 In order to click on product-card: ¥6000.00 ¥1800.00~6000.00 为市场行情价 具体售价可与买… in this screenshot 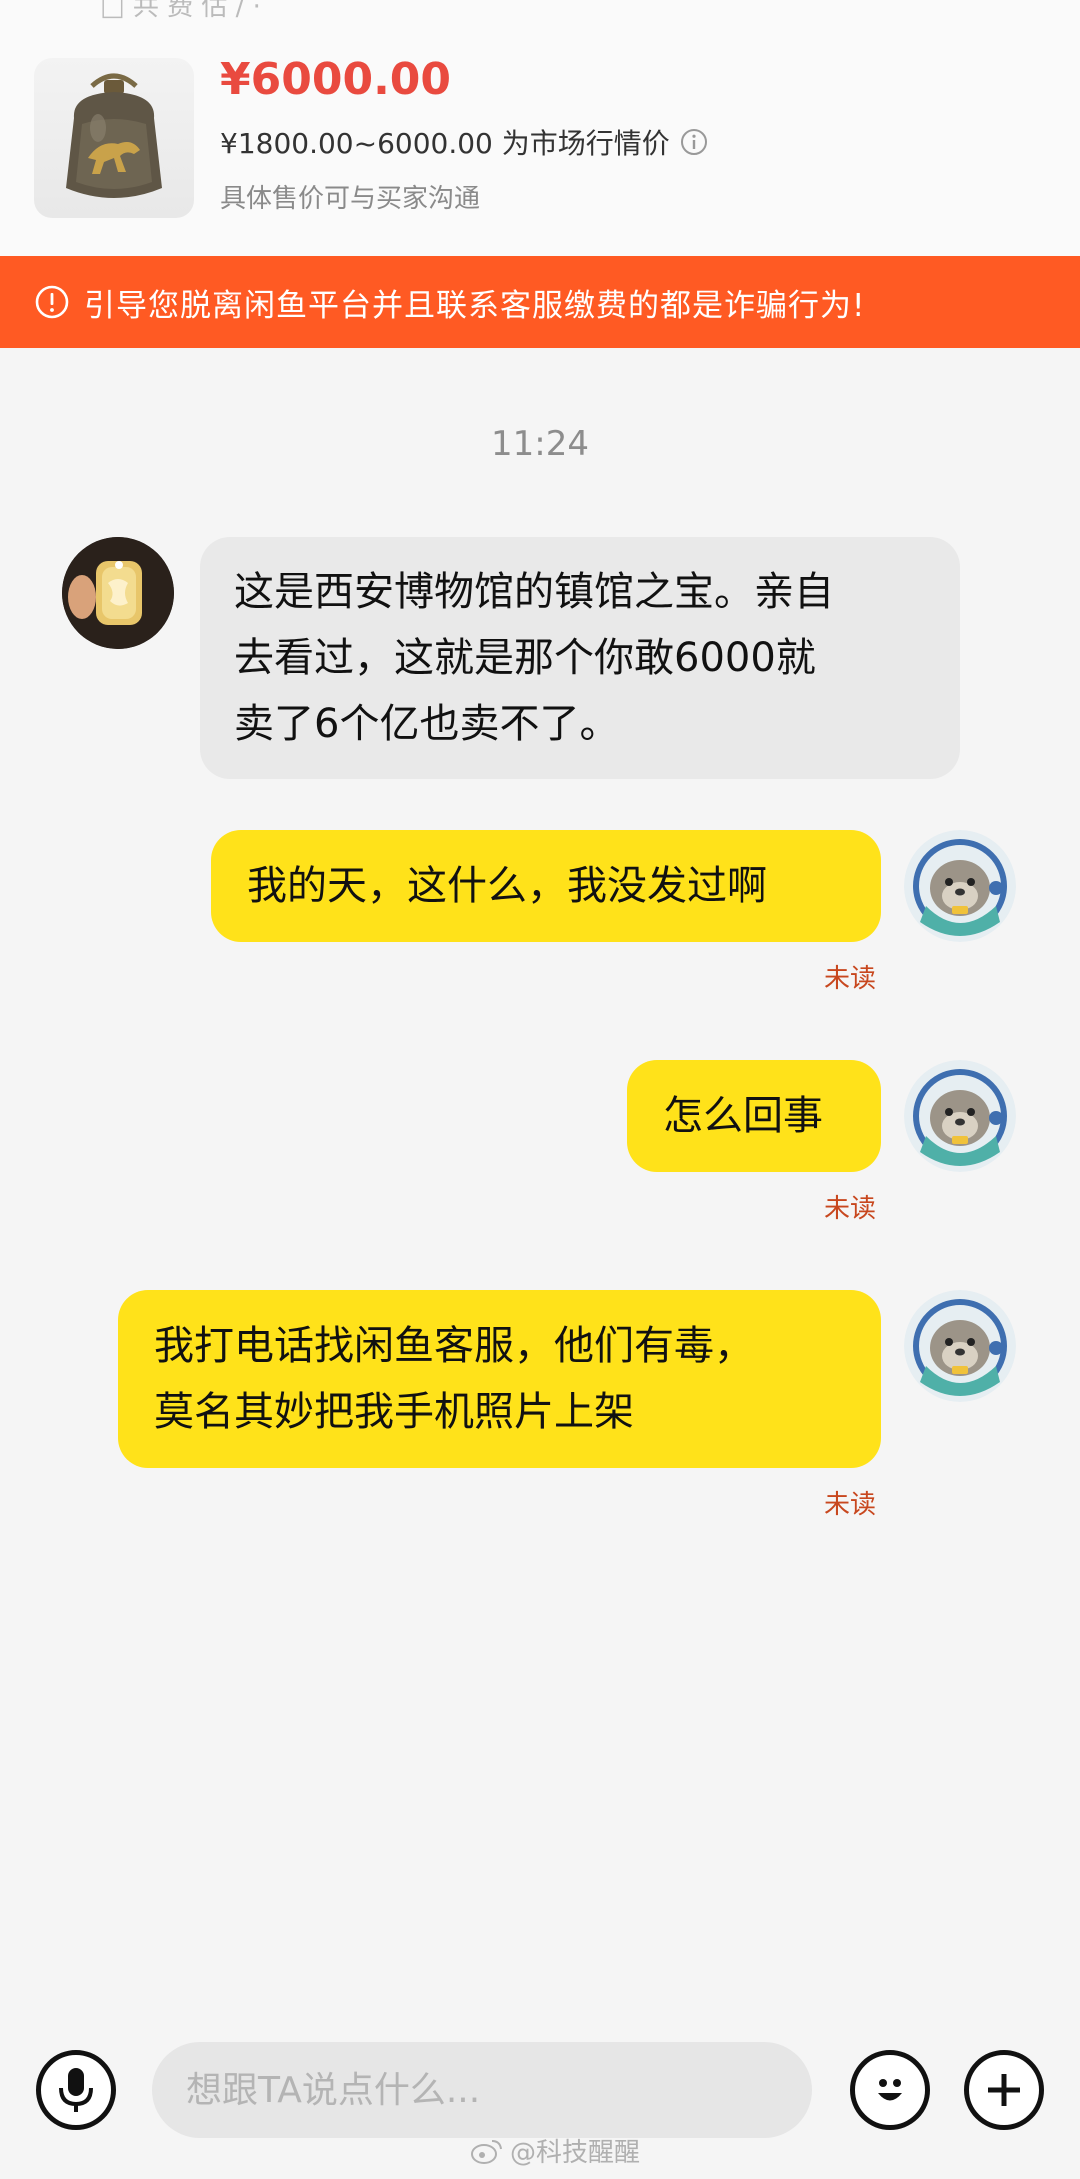, I will do `click(540, 139)`.